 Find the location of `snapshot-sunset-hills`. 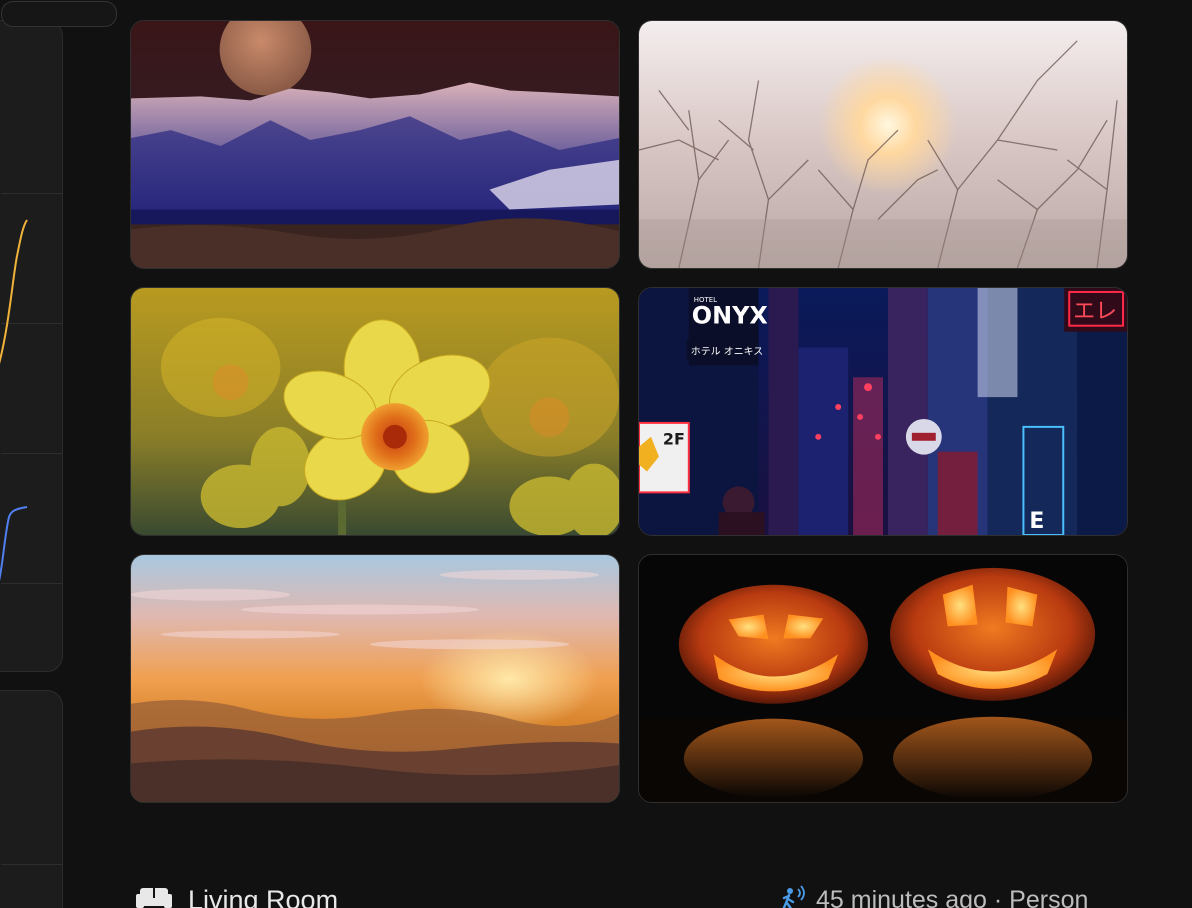

snapshot-sunset-hills is located at coordinates (375, 678).